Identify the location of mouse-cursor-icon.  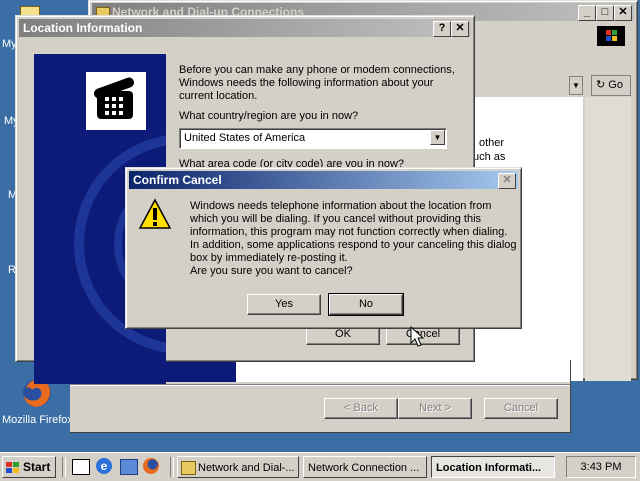
(417, 336).